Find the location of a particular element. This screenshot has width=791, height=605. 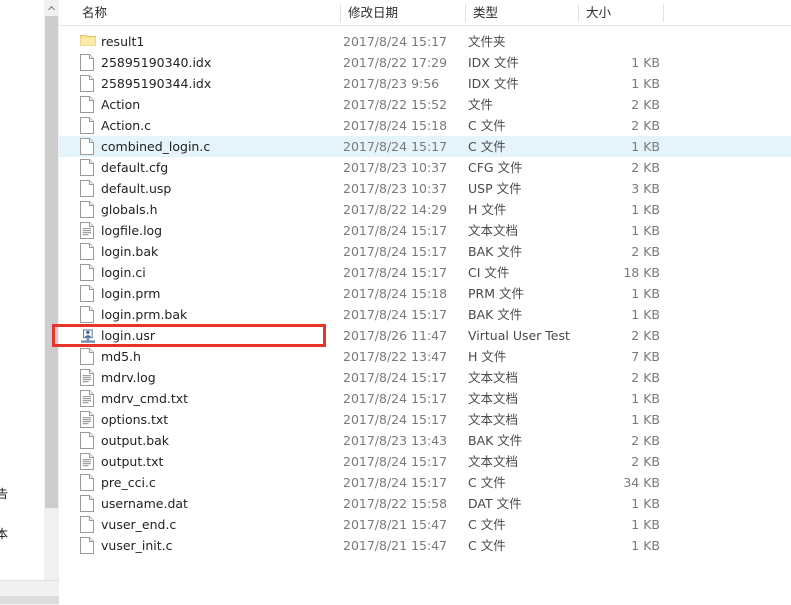

file-row: login.ci 2017/8/24 15:17 CI 文件 18 KB is located at coordinates (425, 272).